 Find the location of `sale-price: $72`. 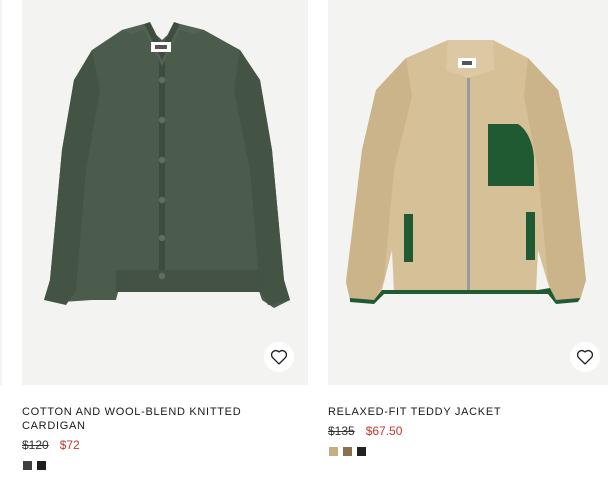

sale-price: $72 is located at coordinates (69, 445).